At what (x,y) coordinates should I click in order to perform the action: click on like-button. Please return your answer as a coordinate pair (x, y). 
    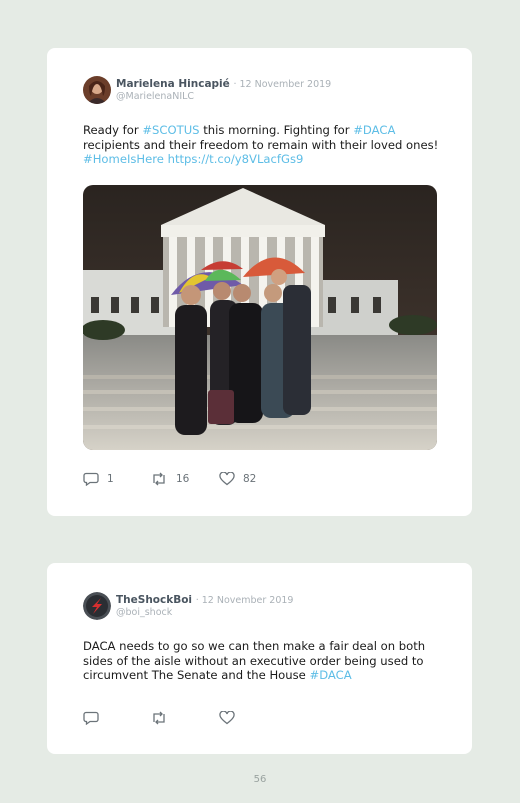
    Looking at the image, I should click on (227, 718).